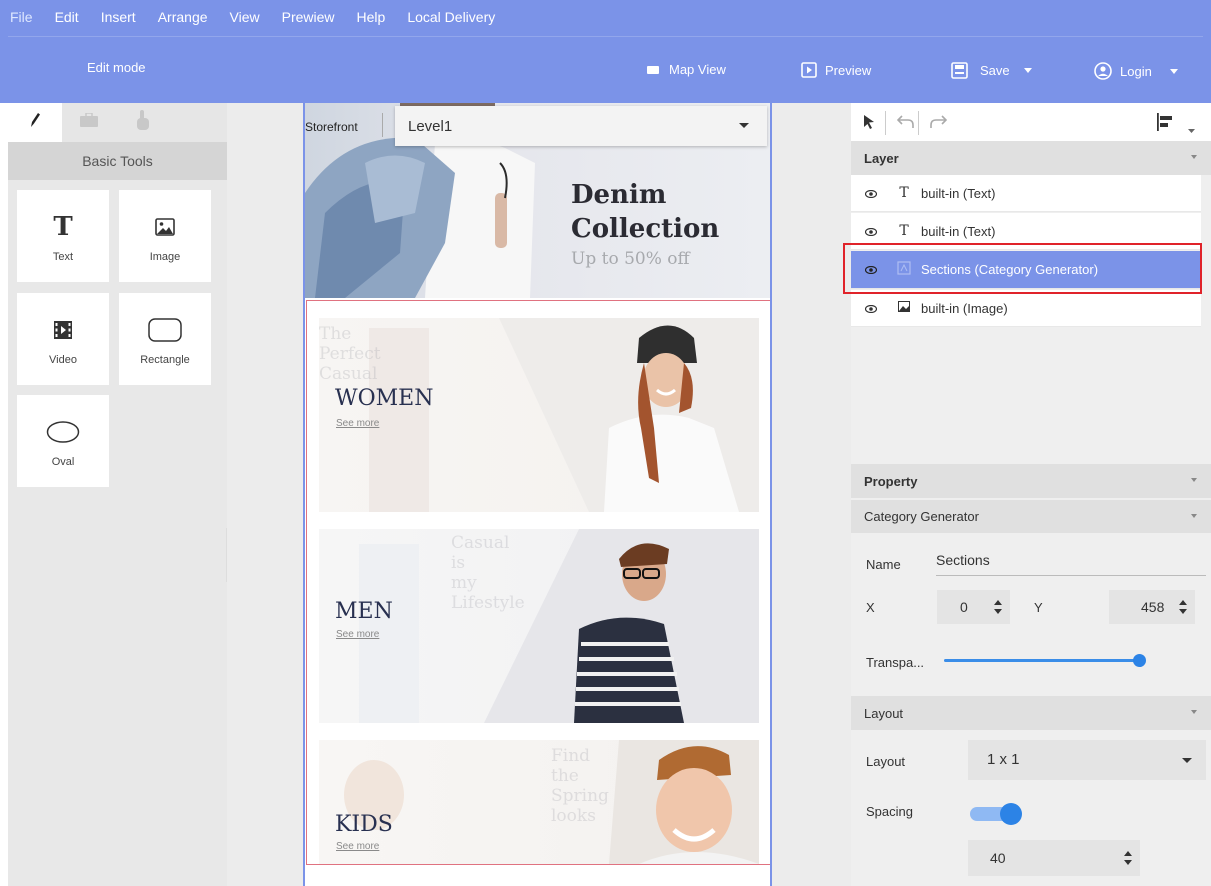 This screenshot has height=886, width=1211. I want to click on men-ghost-text: Casual is my Lifestyle, so click(488, 573).